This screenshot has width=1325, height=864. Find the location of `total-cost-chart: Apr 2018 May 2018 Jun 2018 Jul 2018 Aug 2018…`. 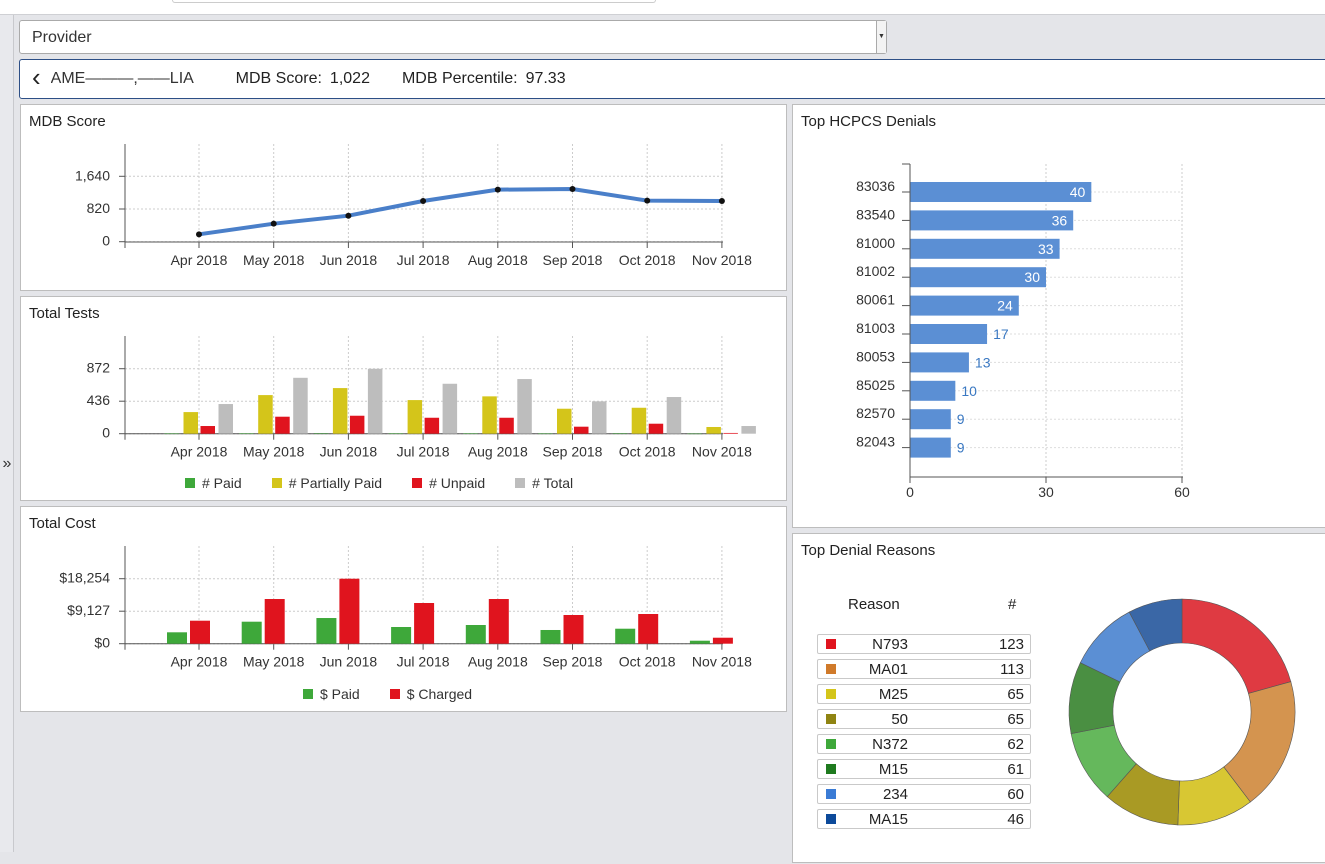

total-cost-chart: Apr 2018 May 2018 Jun 2018 Jul 2018 Aug 2018… is located at coordinates (405, 608).